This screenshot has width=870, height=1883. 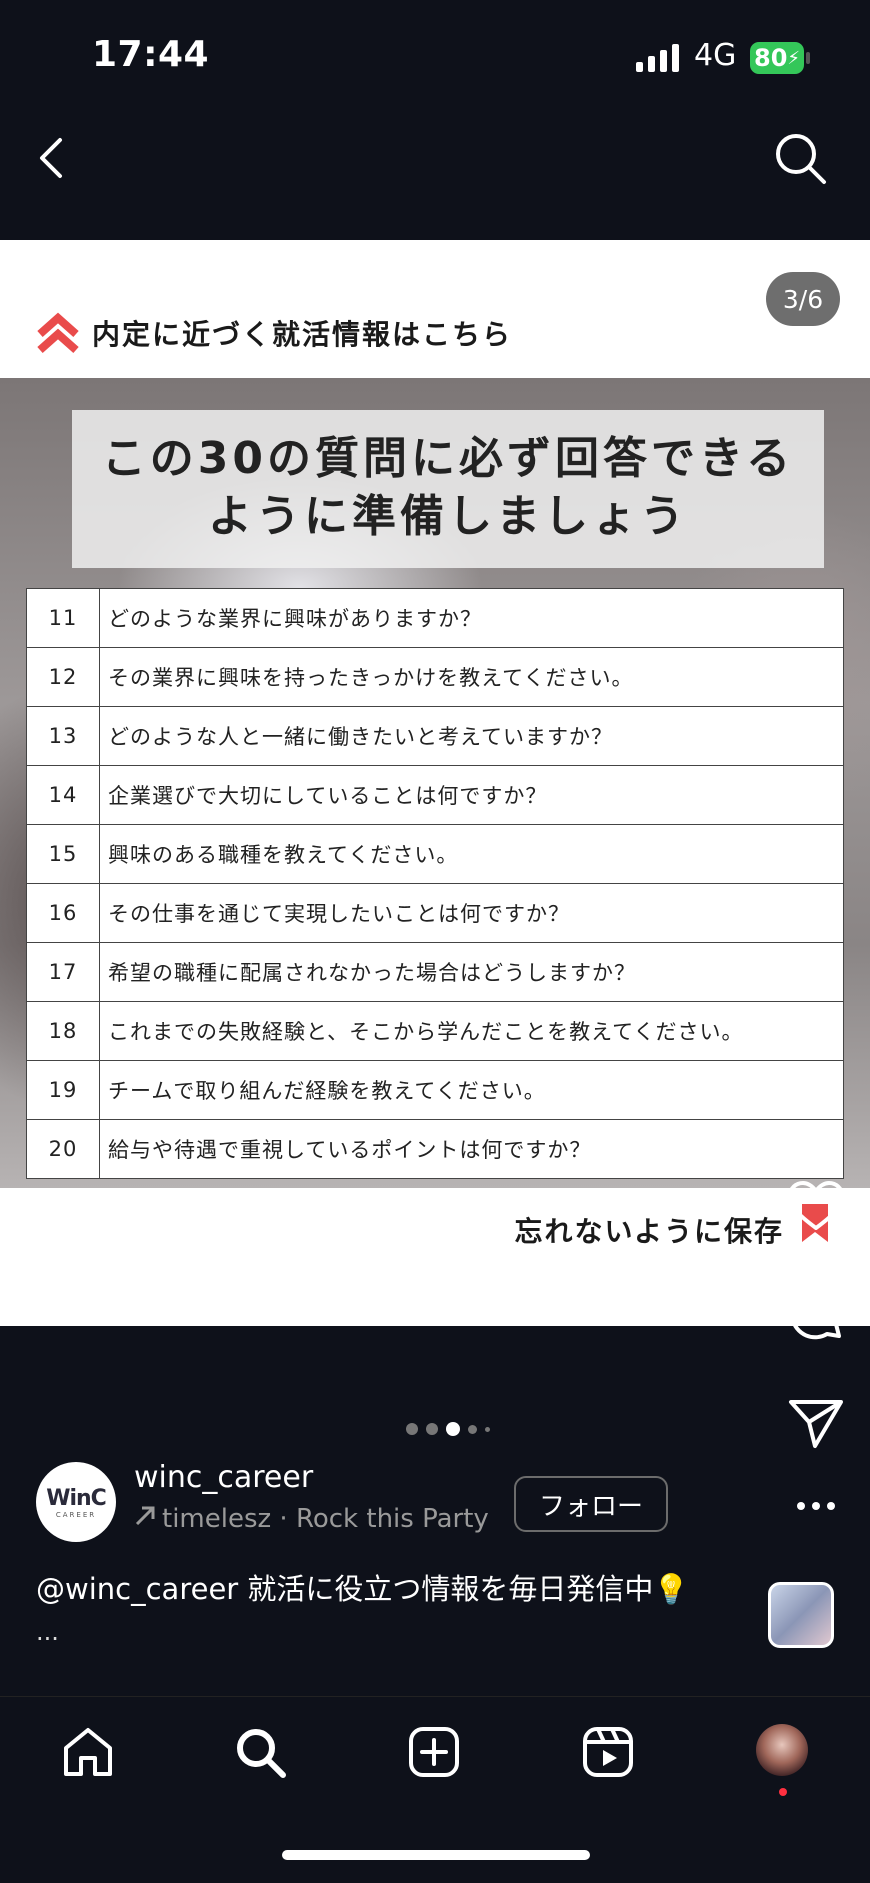 What do you see at coordinates (363, 1587) in the screenshot?
I see `caption-text: @winc_career 就活に役立つ情報を毎日発信中💡` at bounding box center [363, 1587].